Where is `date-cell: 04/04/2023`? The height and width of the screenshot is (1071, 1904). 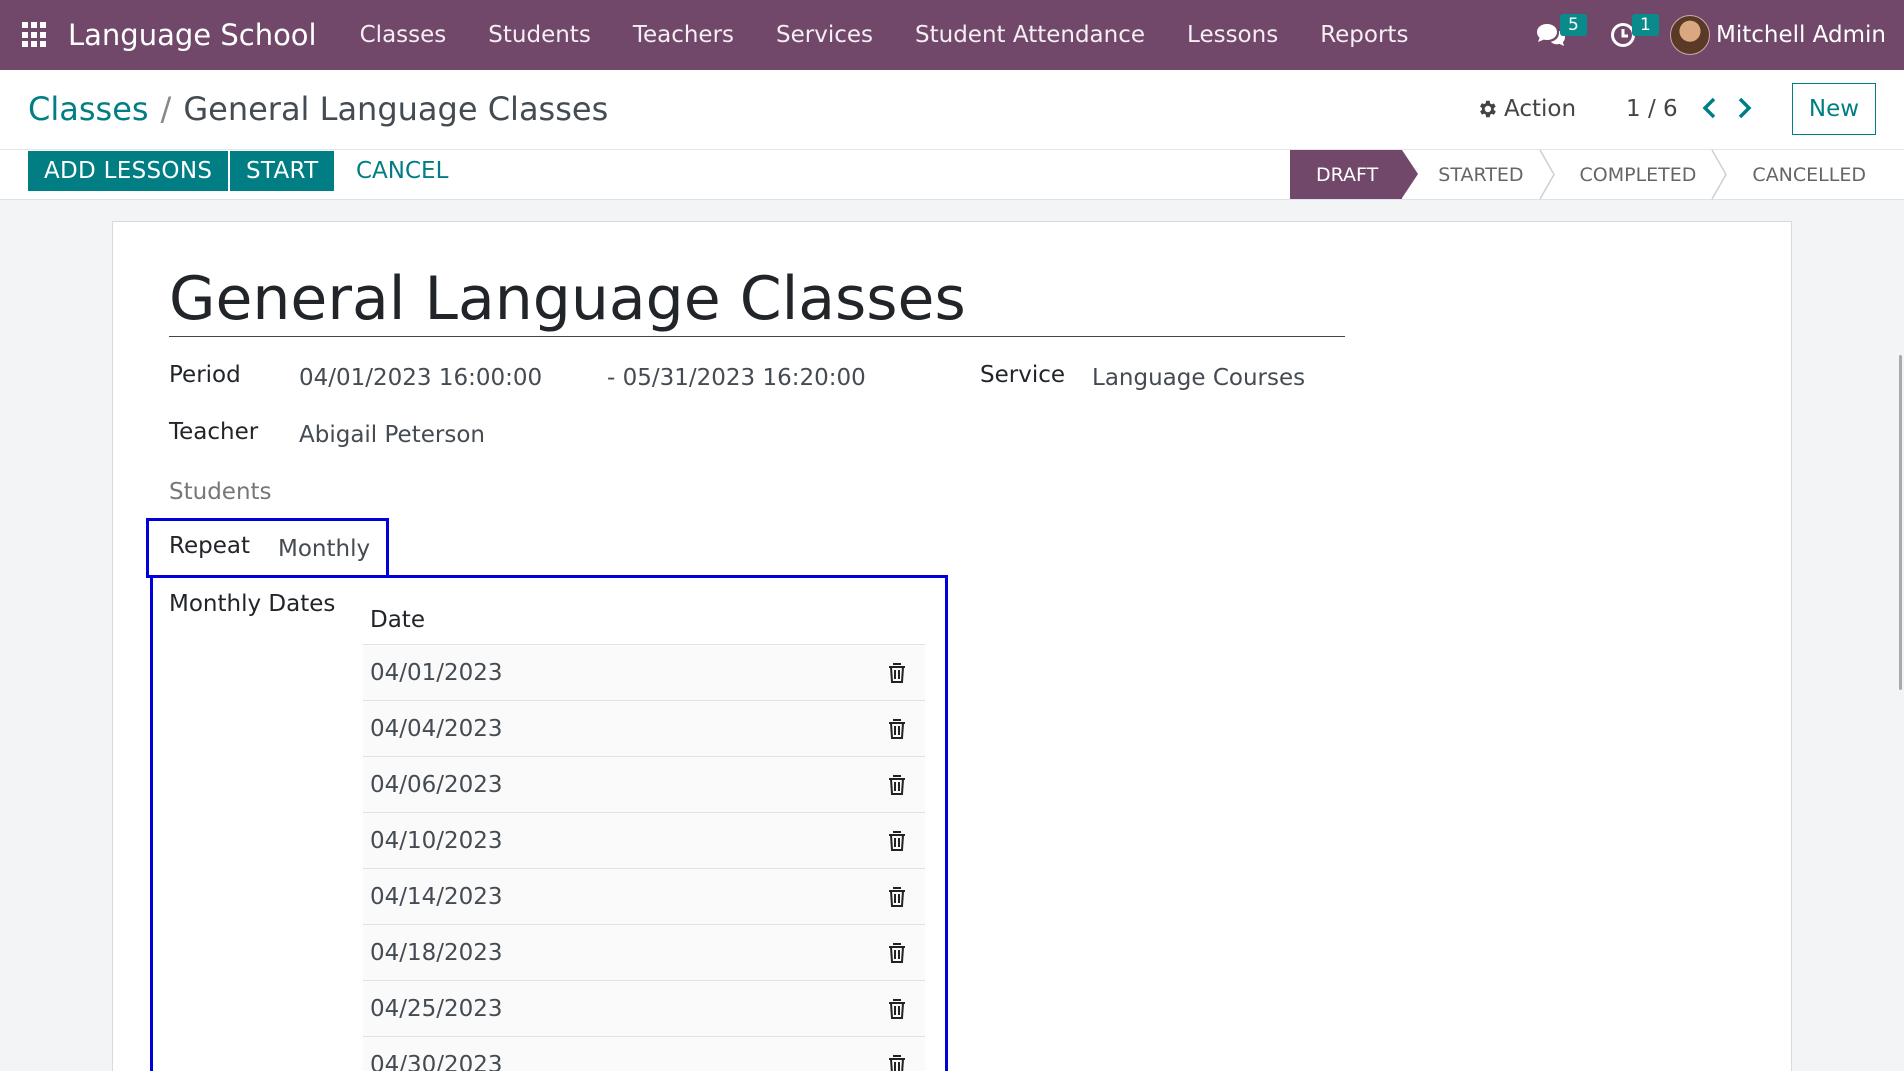 date-cell: 04/04/2023 is located at coordinates (436, 729).